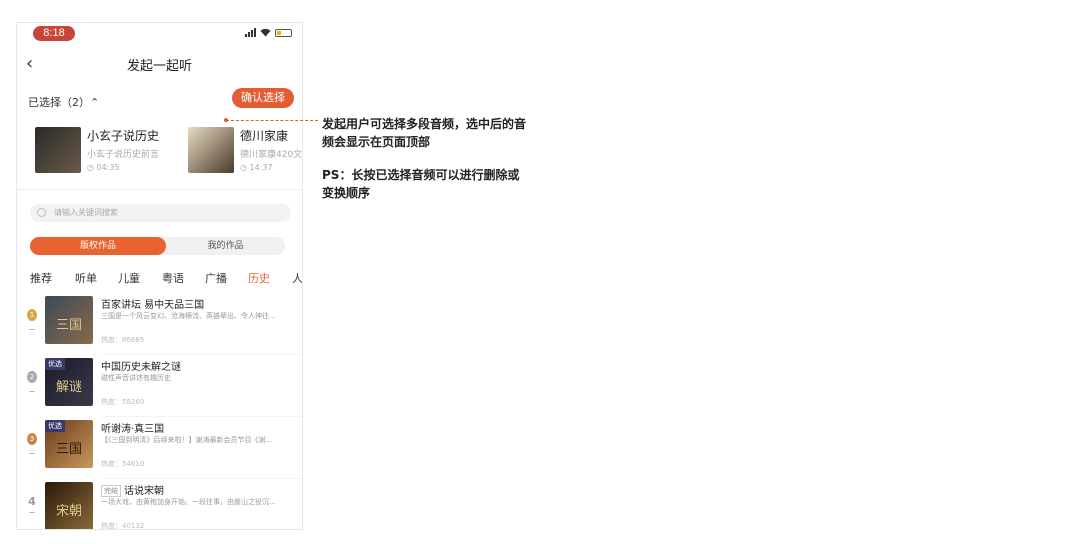  Describe the element at coordinates (123, 340) in the screenshot. I see `album-hot: 热度：86685` at that location.